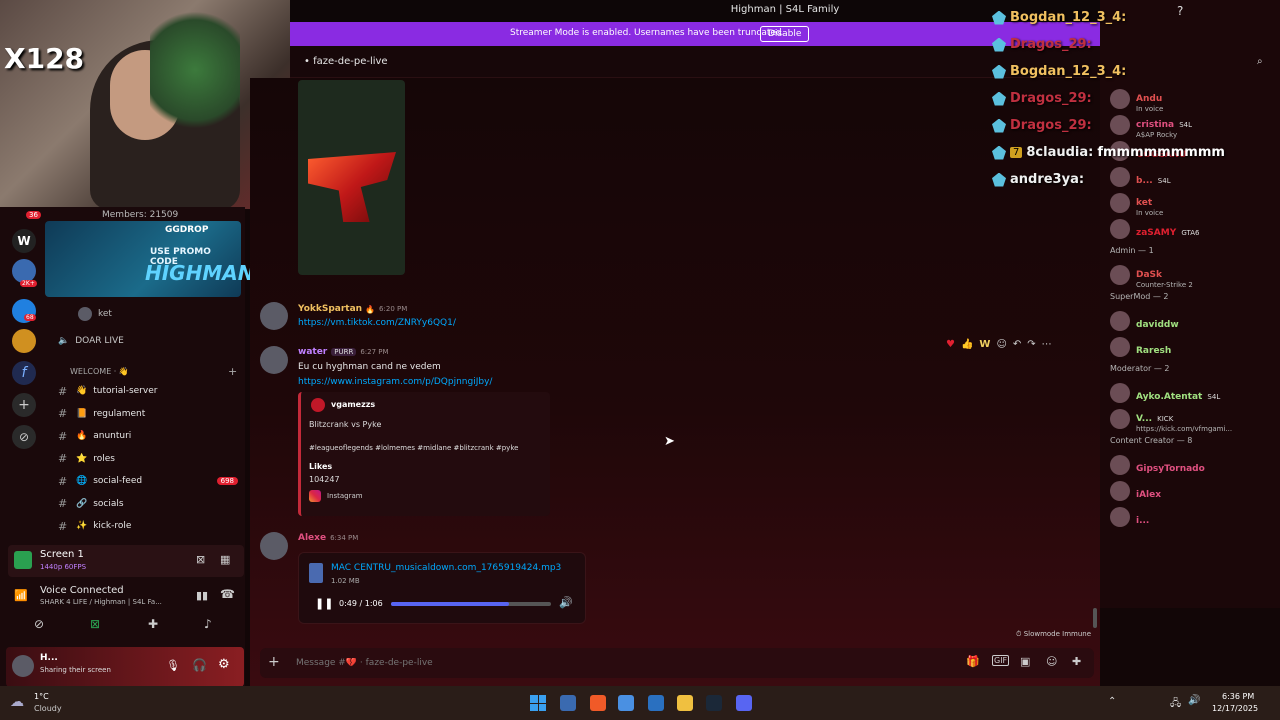 The height and width of the screenshot is (720, 1280). Describe the element at coordinates (227, 594) in the screenshot. I see `disconnect-icon: ☎` at that location.